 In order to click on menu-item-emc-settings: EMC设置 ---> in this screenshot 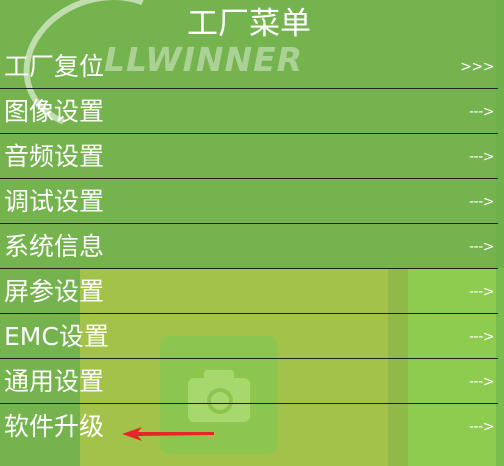, I will do `click(249, 336)`.